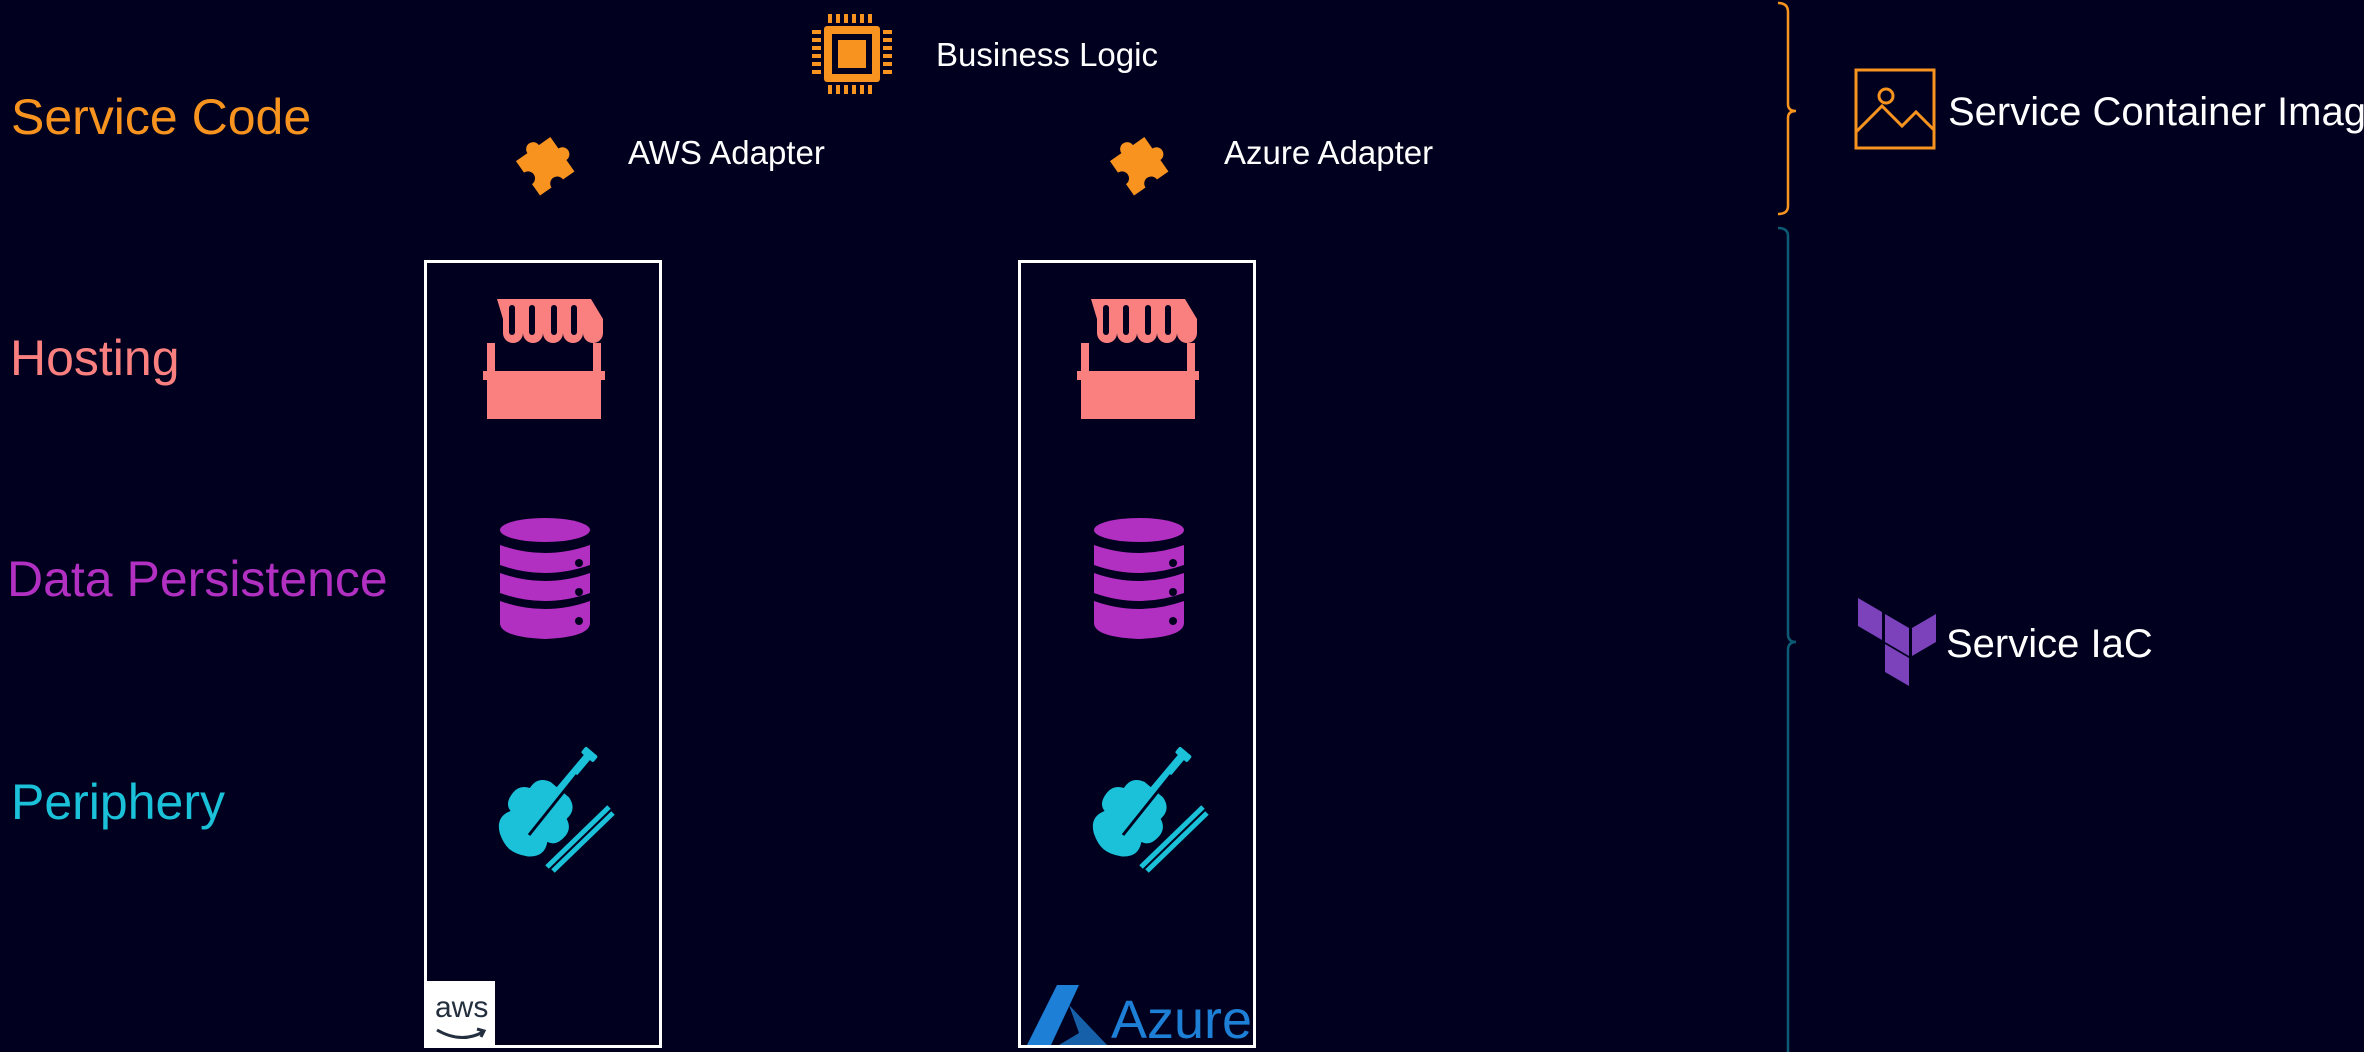  I want to click on service-container-image-label: Service Container Image, so click(2156, 112).